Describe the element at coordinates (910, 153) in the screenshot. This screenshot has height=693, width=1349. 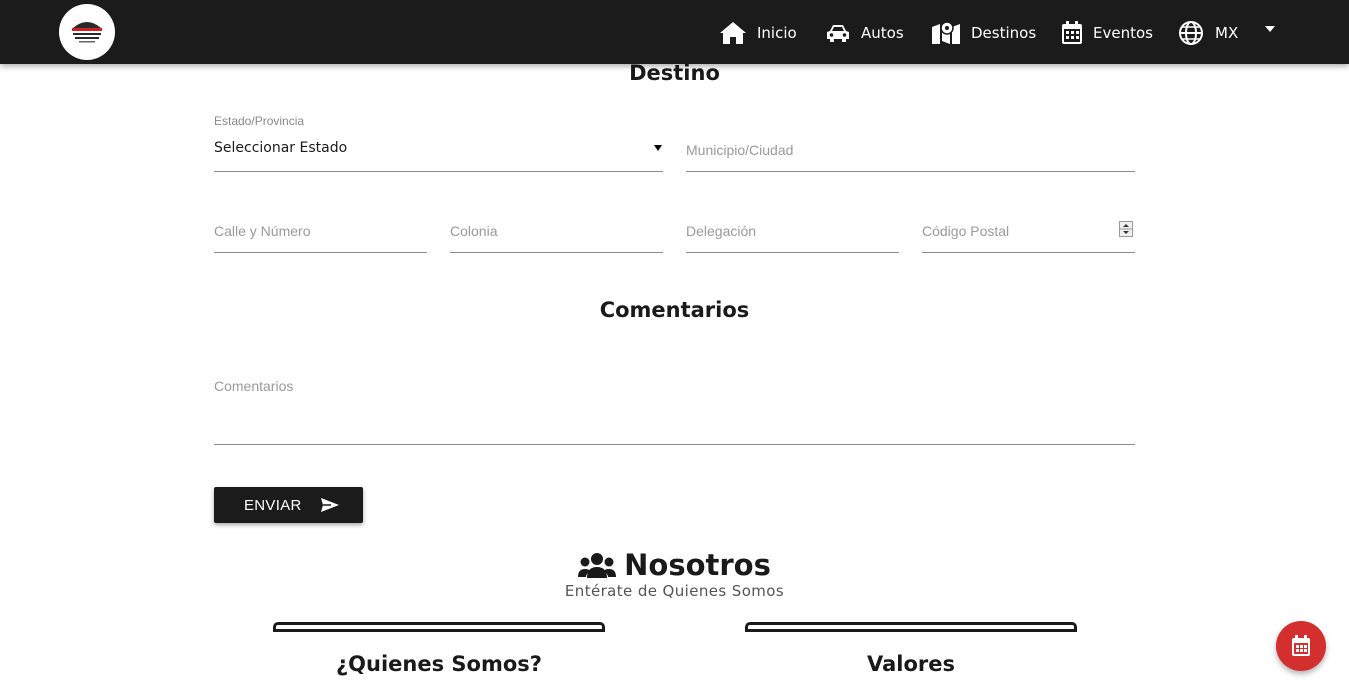
I see `municipio-input: Municipio/Ciudad` at that location.